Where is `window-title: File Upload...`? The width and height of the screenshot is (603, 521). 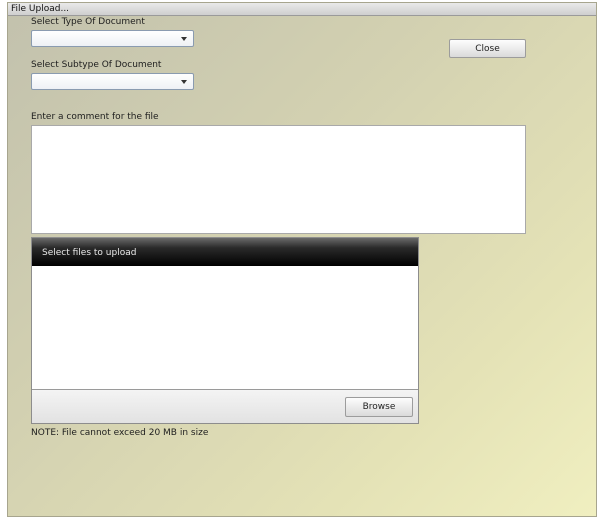
window-title: File Upload... is located at coordinates (40, 9).